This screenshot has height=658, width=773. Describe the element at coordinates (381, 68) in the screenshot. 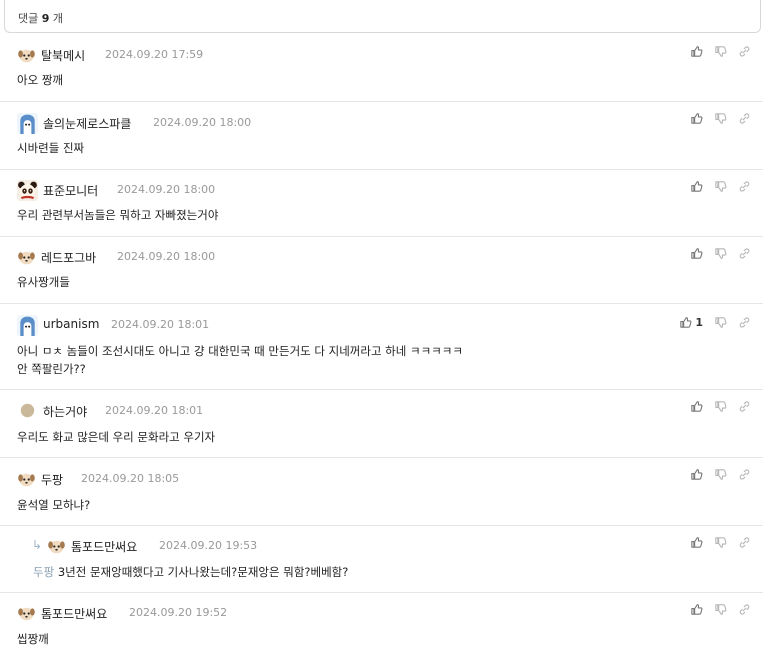

I see `comment-item: 탈북메시 2024.09.20 17:59 아오 짱깨` at that location.